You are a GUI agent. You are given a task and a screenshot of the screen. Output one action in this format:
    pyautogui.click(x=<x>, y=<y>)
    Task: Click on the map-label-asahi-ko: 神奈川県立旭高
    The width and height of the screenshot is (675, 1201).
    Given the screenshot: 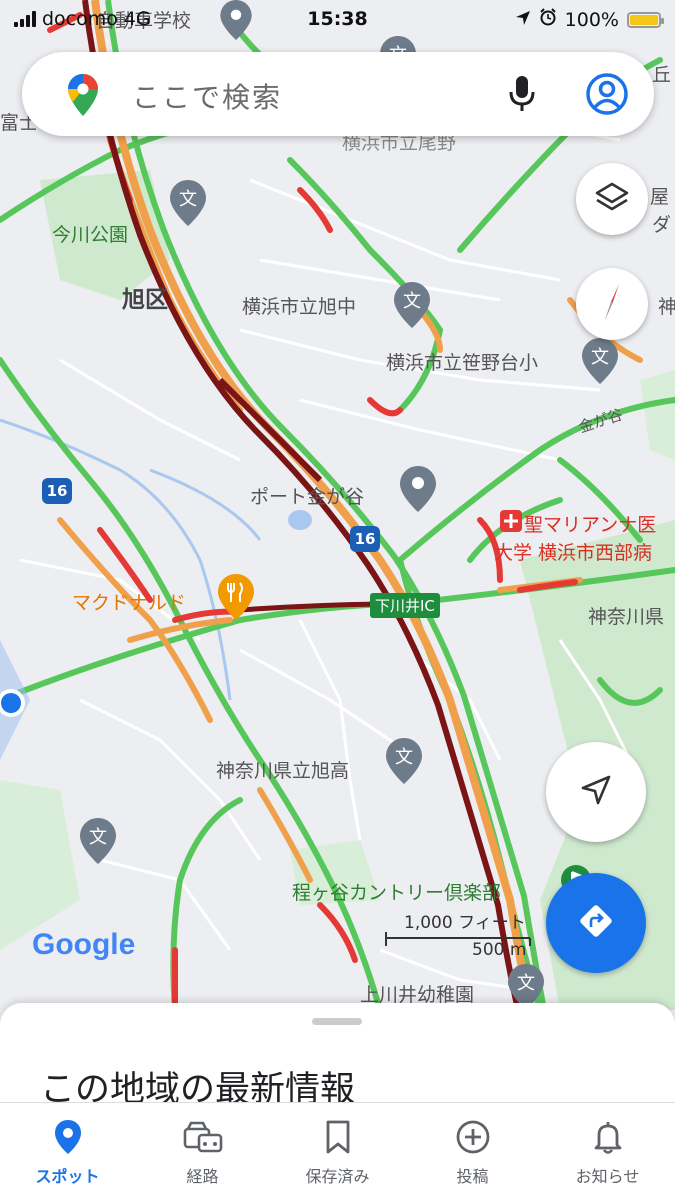 What is the action you would take?
    pyautogui.click(x=283, y=771)
    